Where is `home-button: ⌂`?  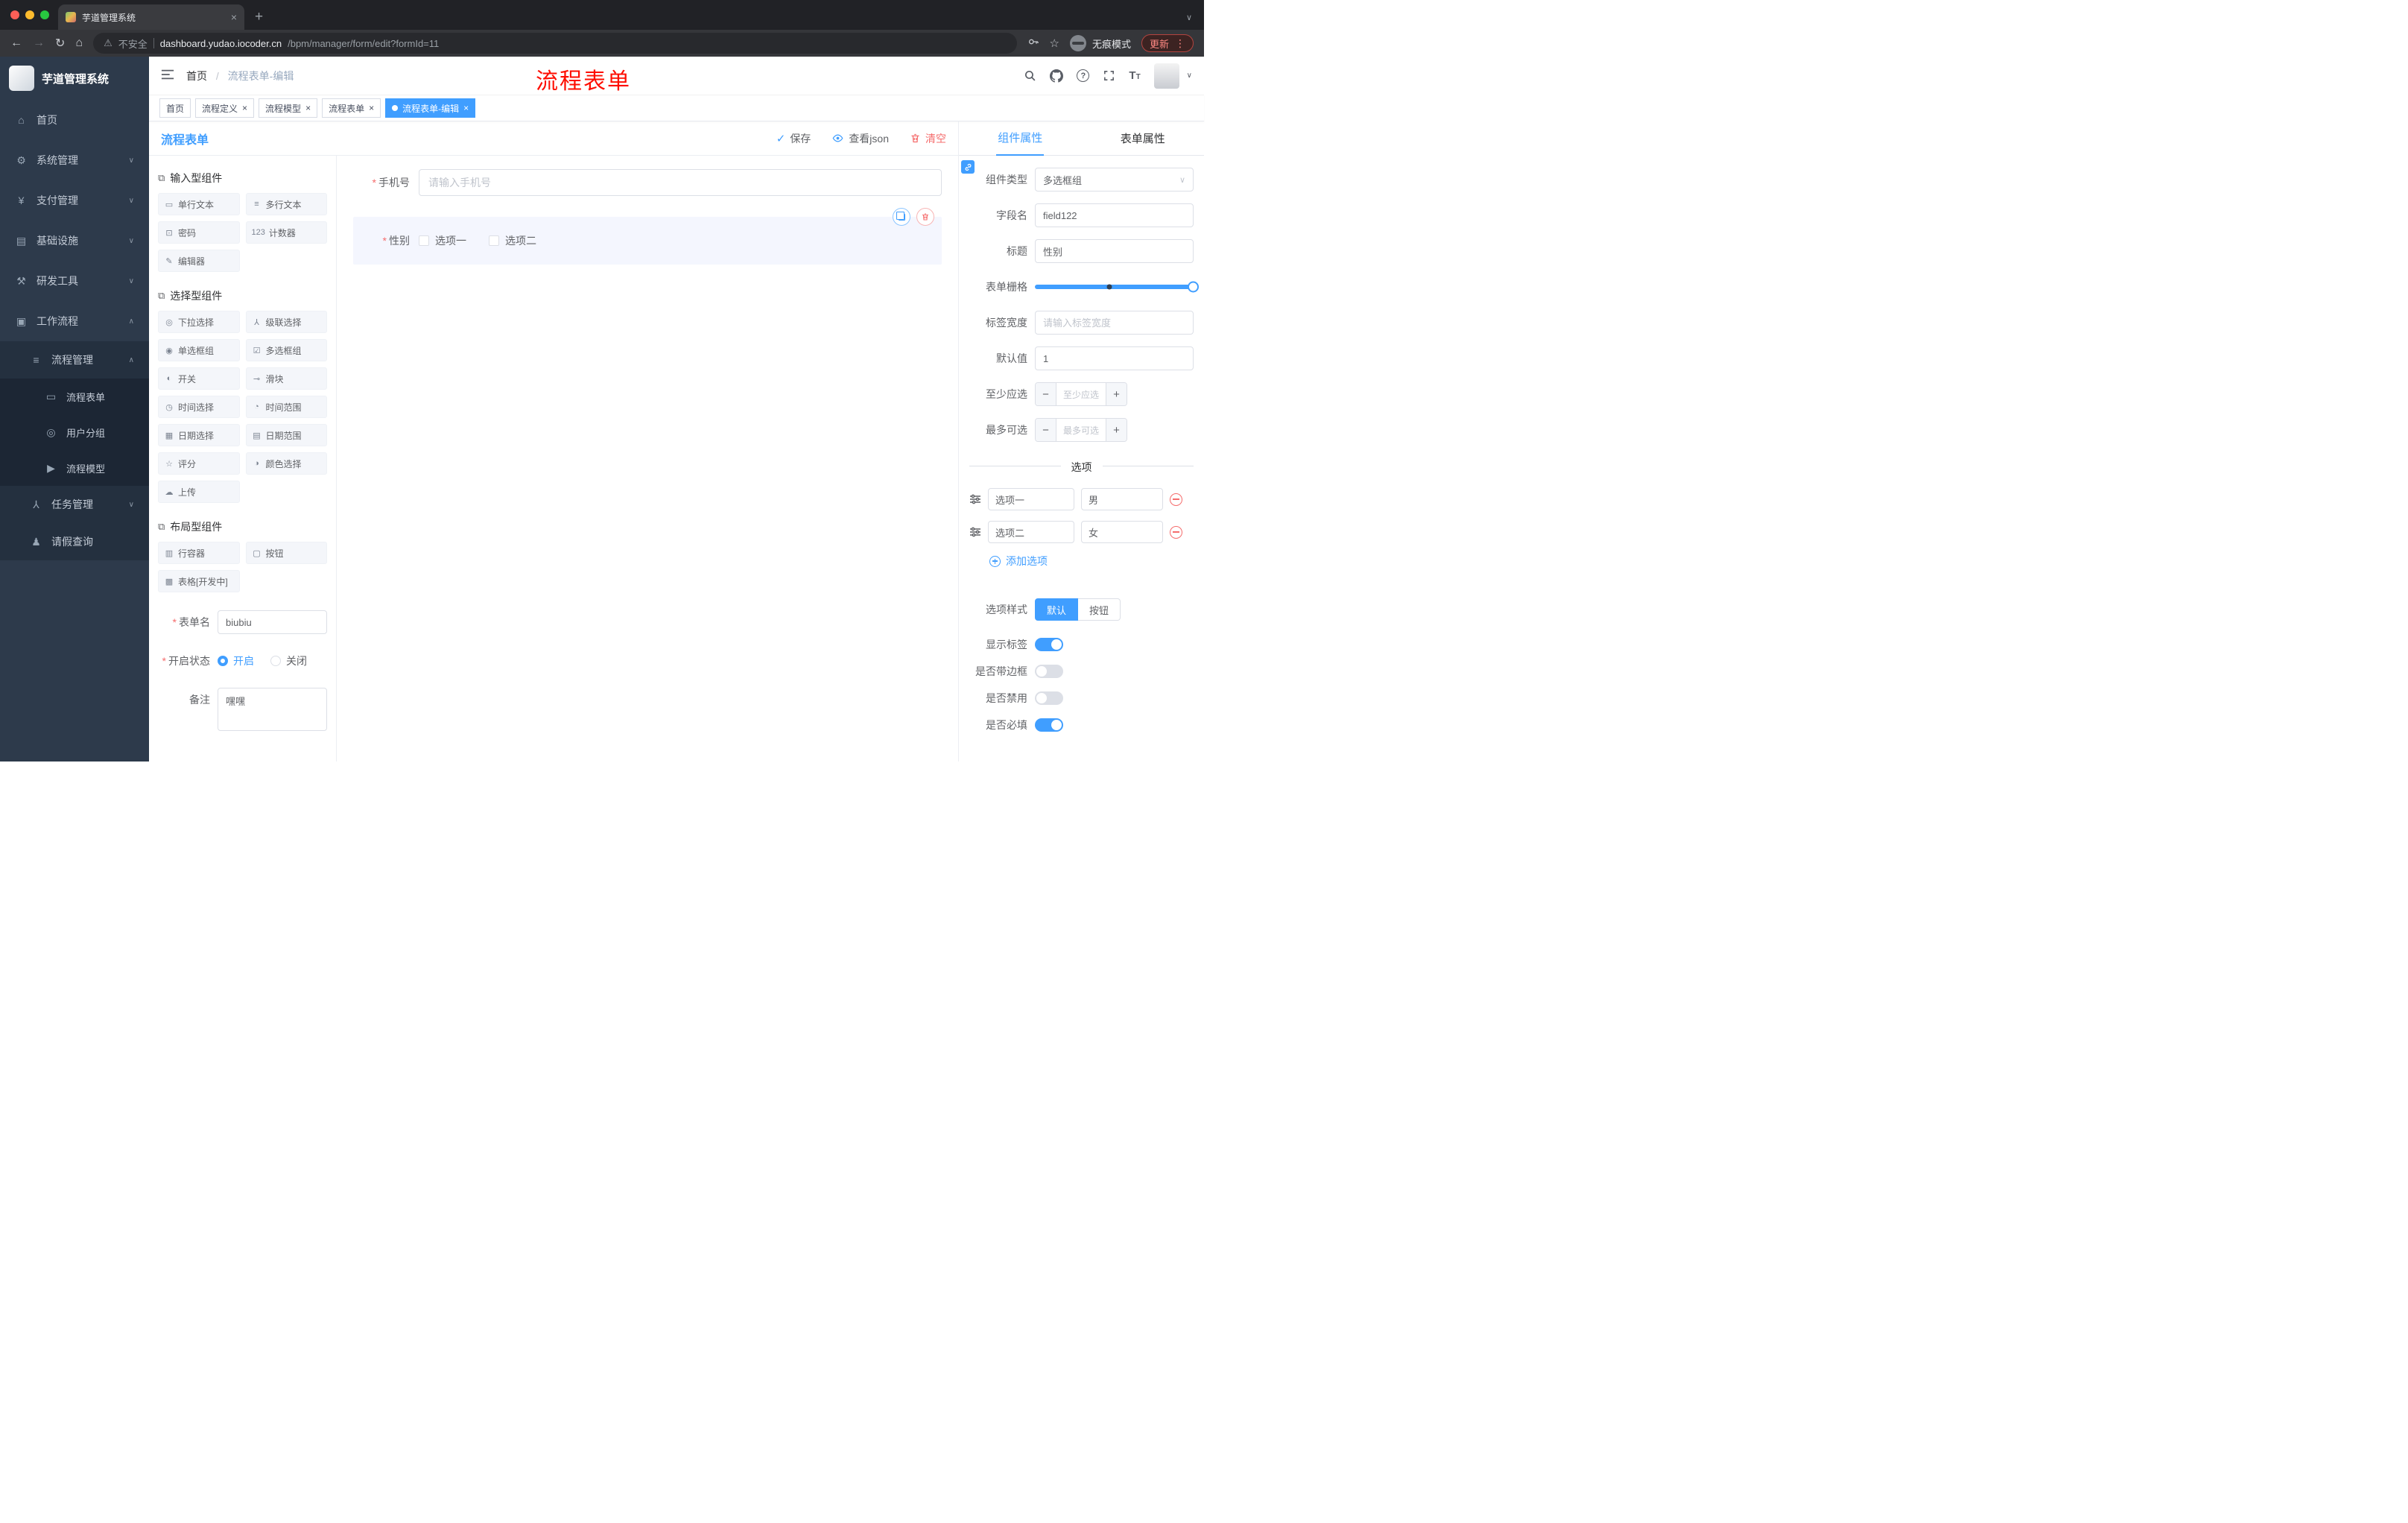 home-button: ⌂ is located at coordinates (79, 44).